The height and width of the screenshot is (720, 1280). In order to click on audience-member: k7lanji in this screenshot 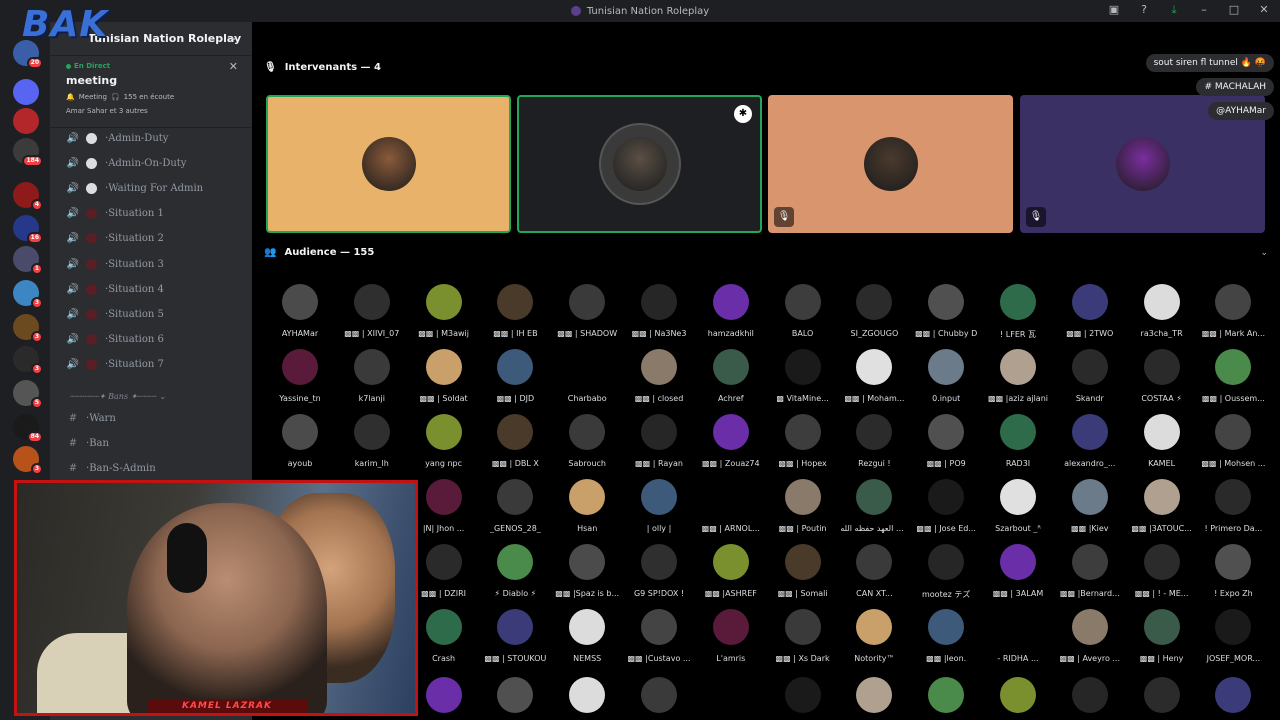, I will do `click(372, 376)`.